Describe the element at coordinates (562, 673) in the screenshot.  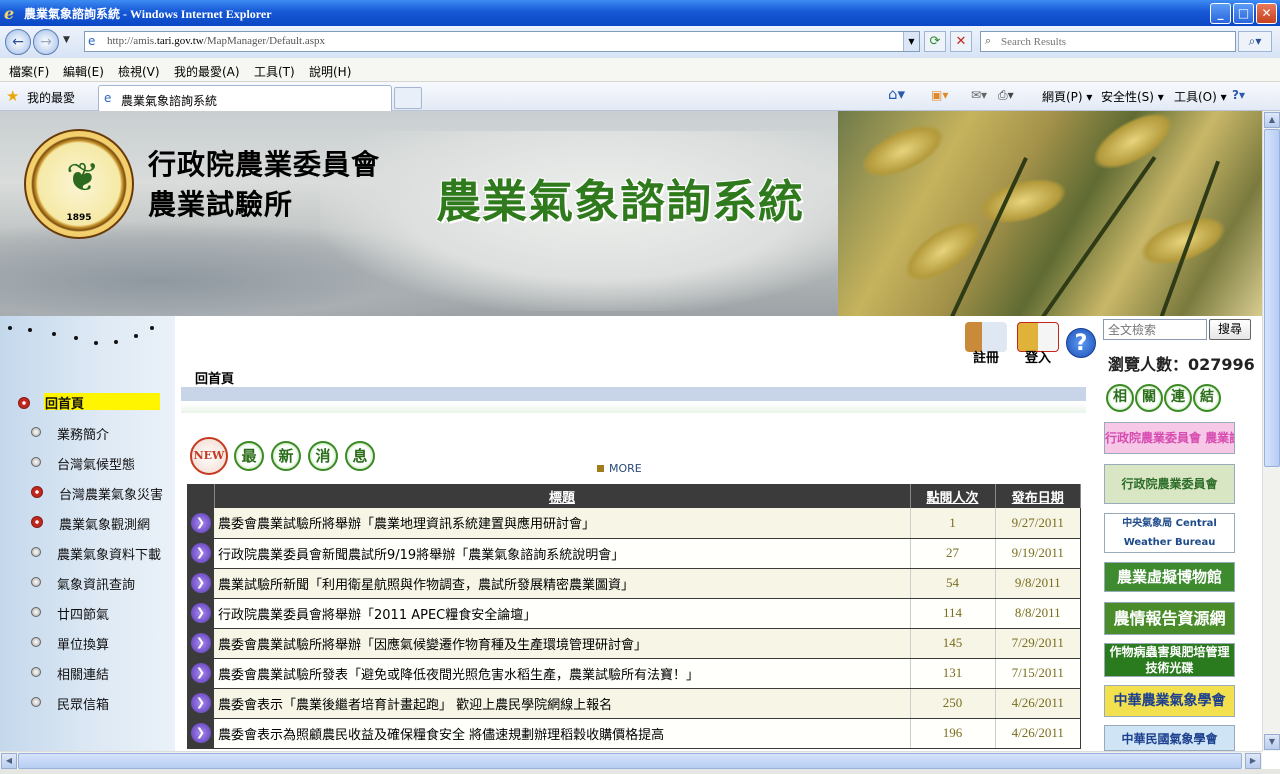
I see `news-title-link: 農委會農業試驗所發表「避免或降低夜間光照危害水稻生產，農業試驗所有法寶！」` at that location.